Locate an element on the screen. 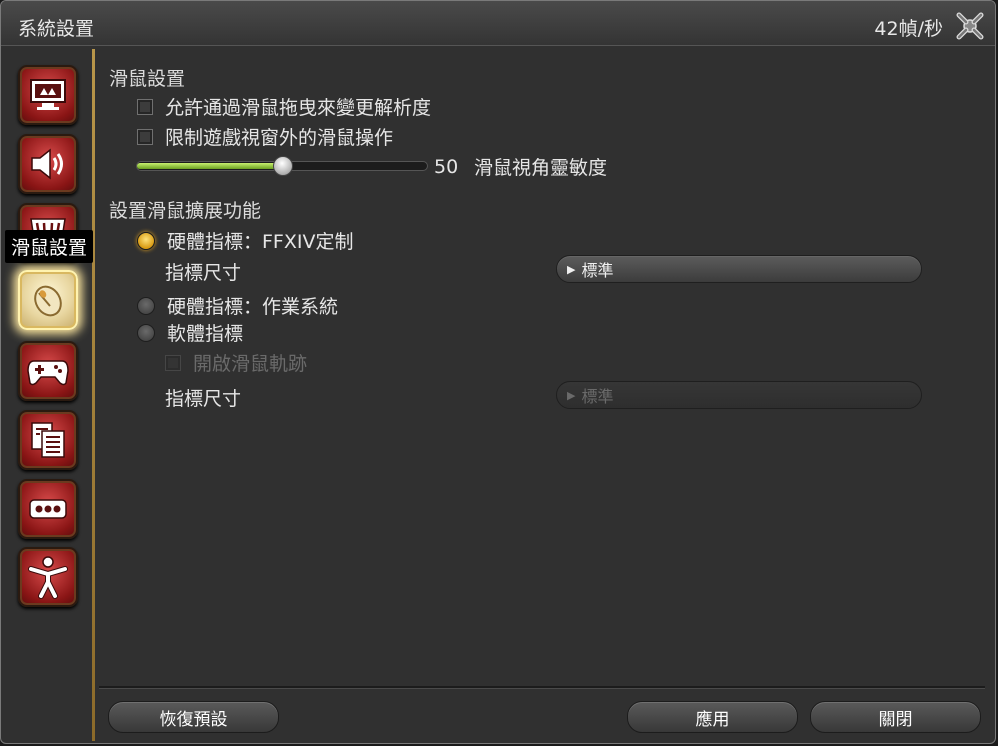  ellipsis-icon is located at coordinates (48, 509).